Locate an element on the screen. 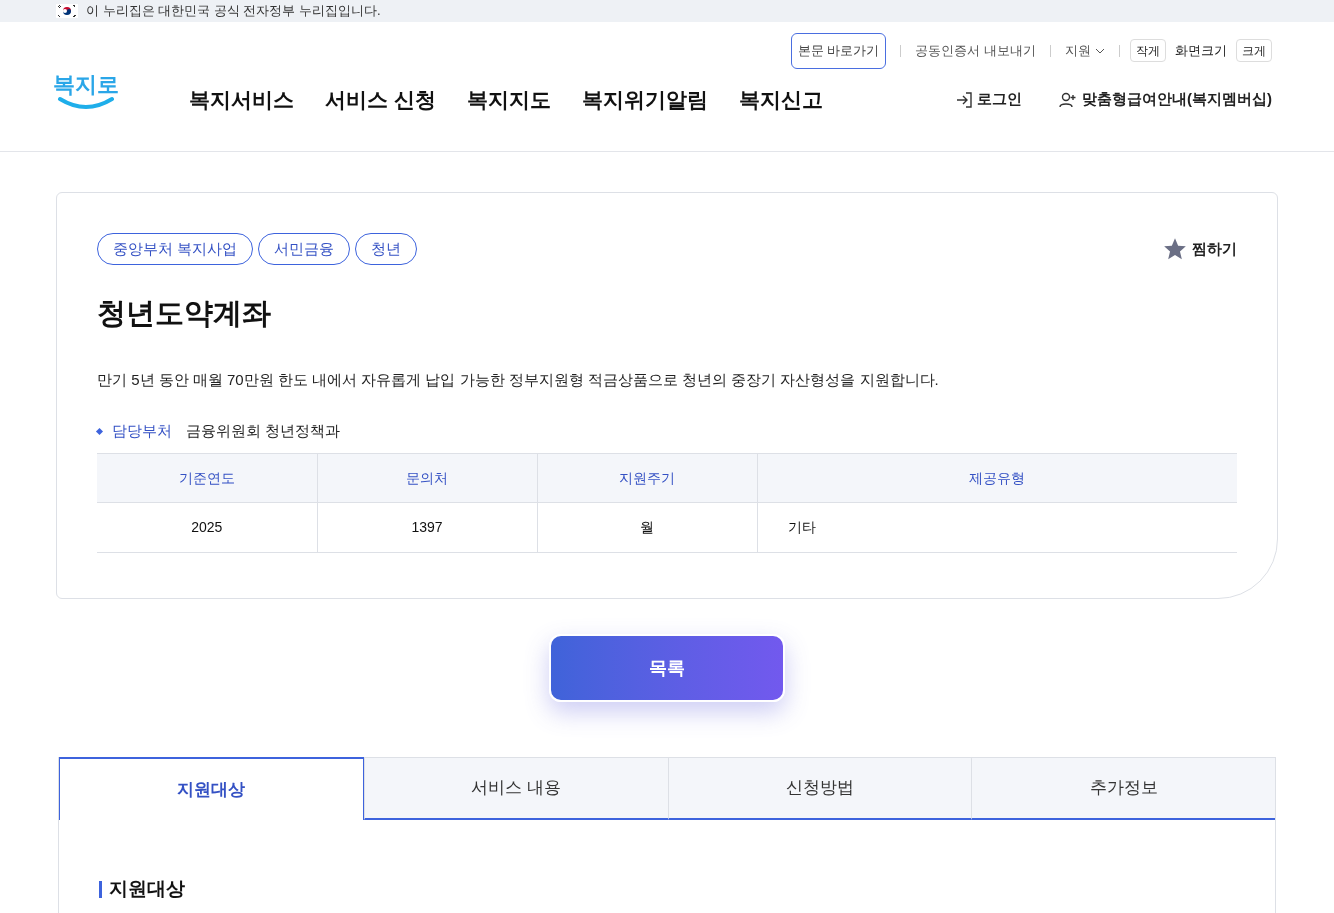 Image resolution: width=1334 pixels, height=913 pixels. login-icon is located at coordinates (964, 99).